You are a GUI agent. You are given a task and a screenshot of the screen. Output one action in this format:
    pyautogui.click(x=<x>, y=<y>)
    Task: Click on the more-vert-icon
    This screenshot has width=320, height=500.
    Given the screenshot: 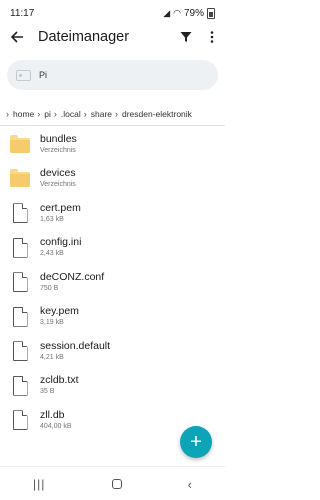 What is the action you would take?
    pyautogui.click(x=212, y=37)
    